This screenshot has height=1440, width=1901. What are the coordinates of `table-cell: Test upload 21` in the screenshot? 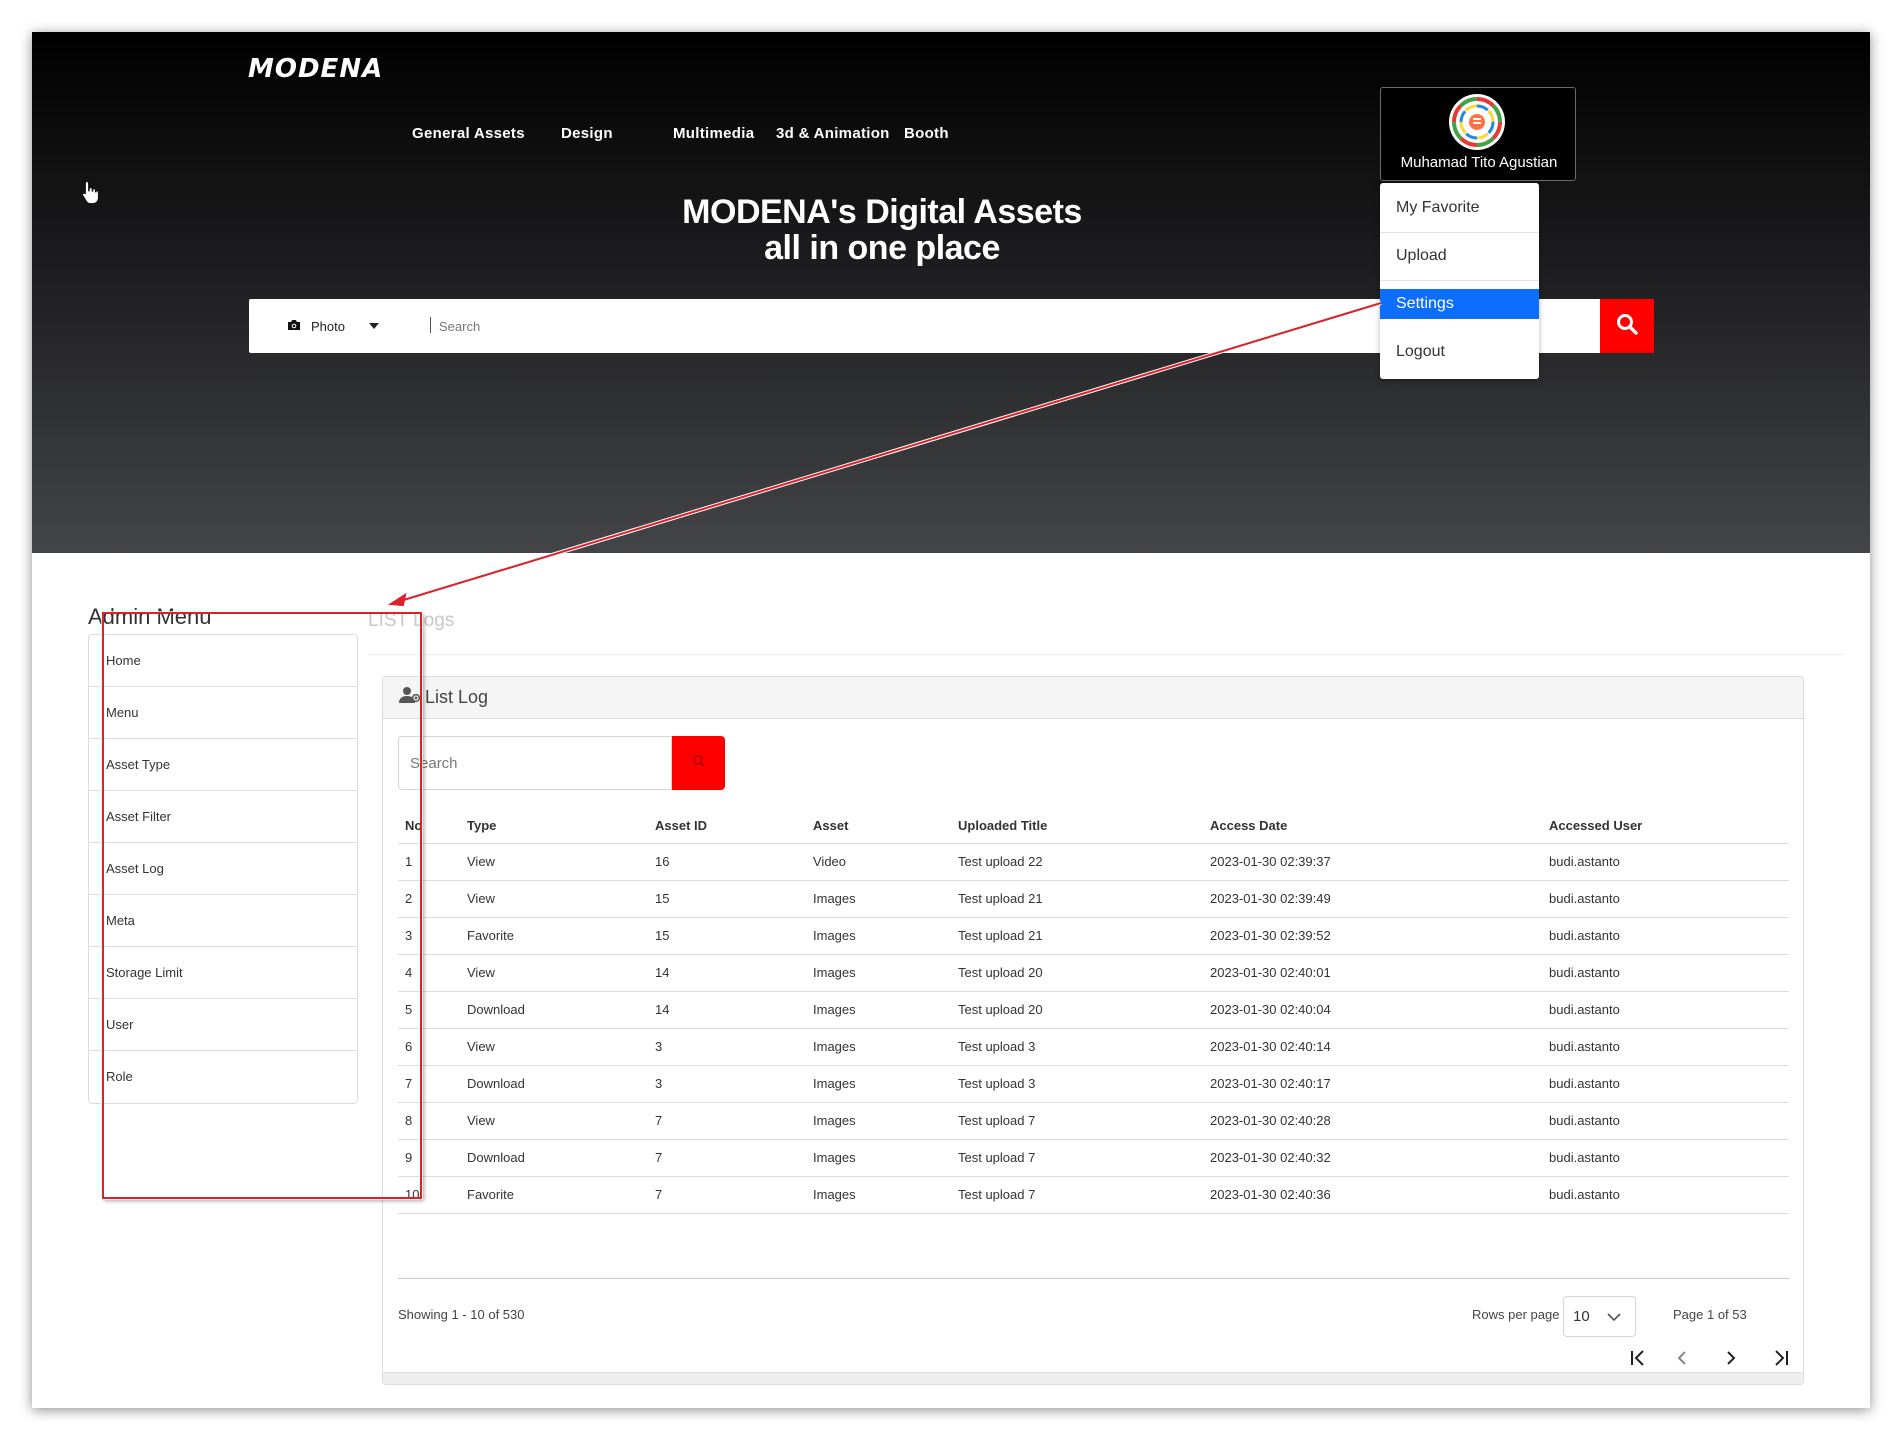 It's located at (1077, 899).